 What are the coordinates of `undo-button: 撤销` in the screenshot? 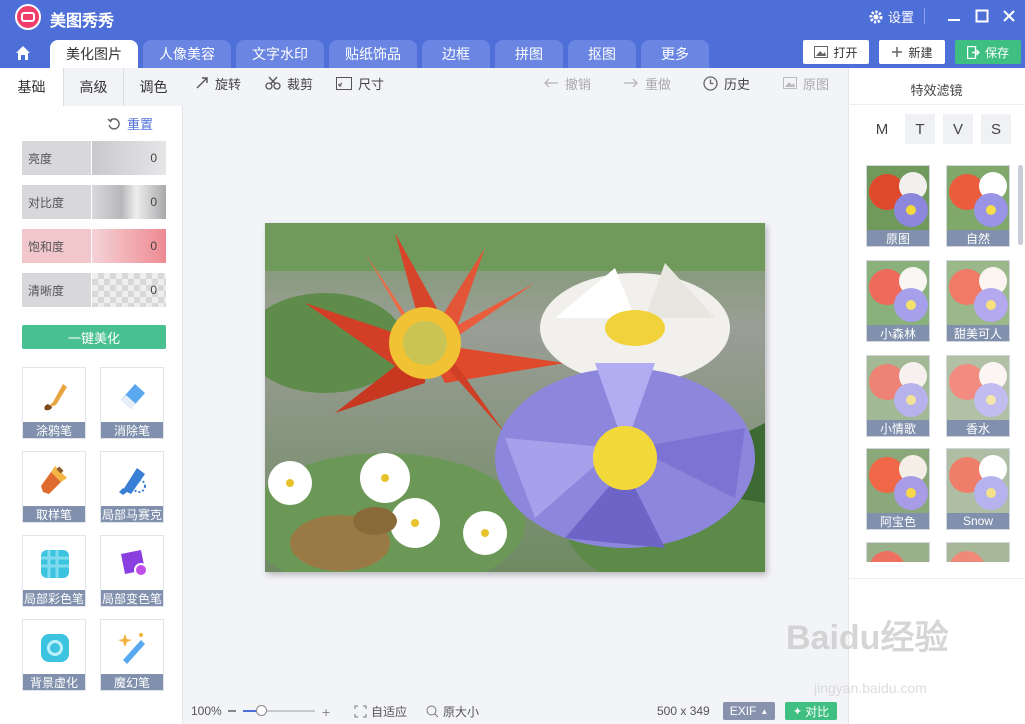 It's located at (567, 83).